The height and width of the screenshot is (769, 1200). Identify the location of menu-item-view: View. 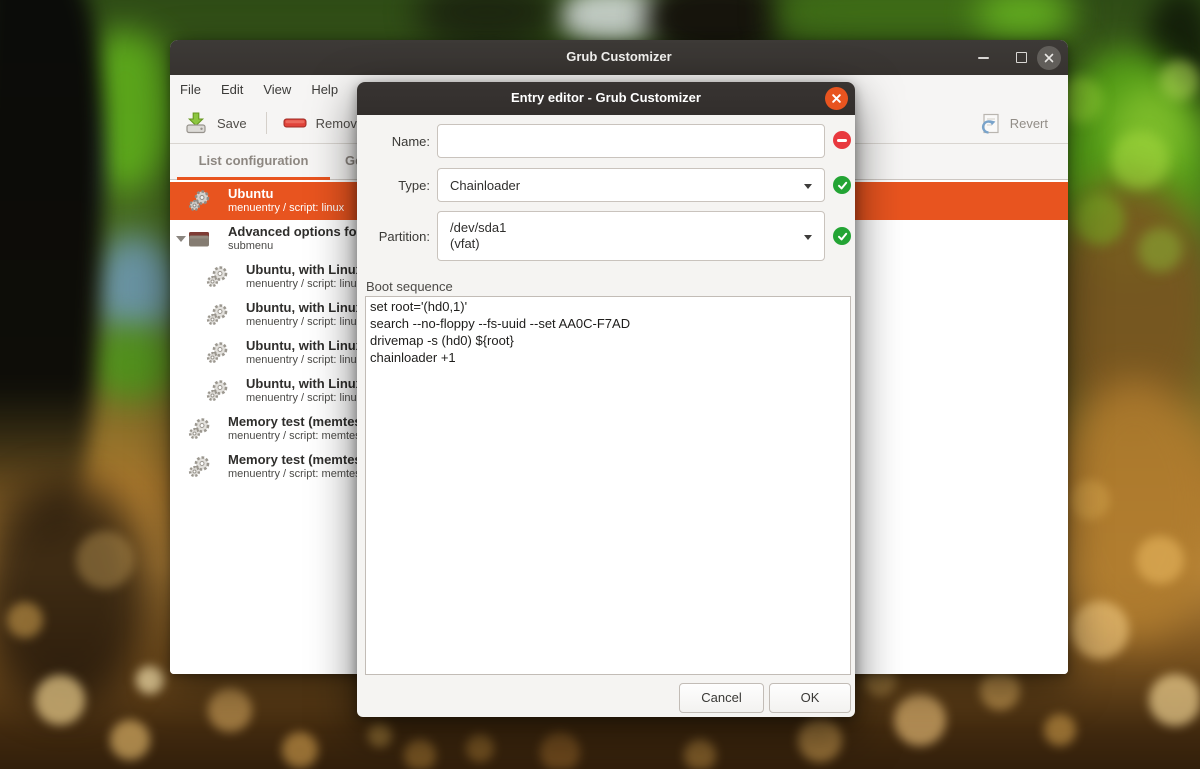
(277, 89).